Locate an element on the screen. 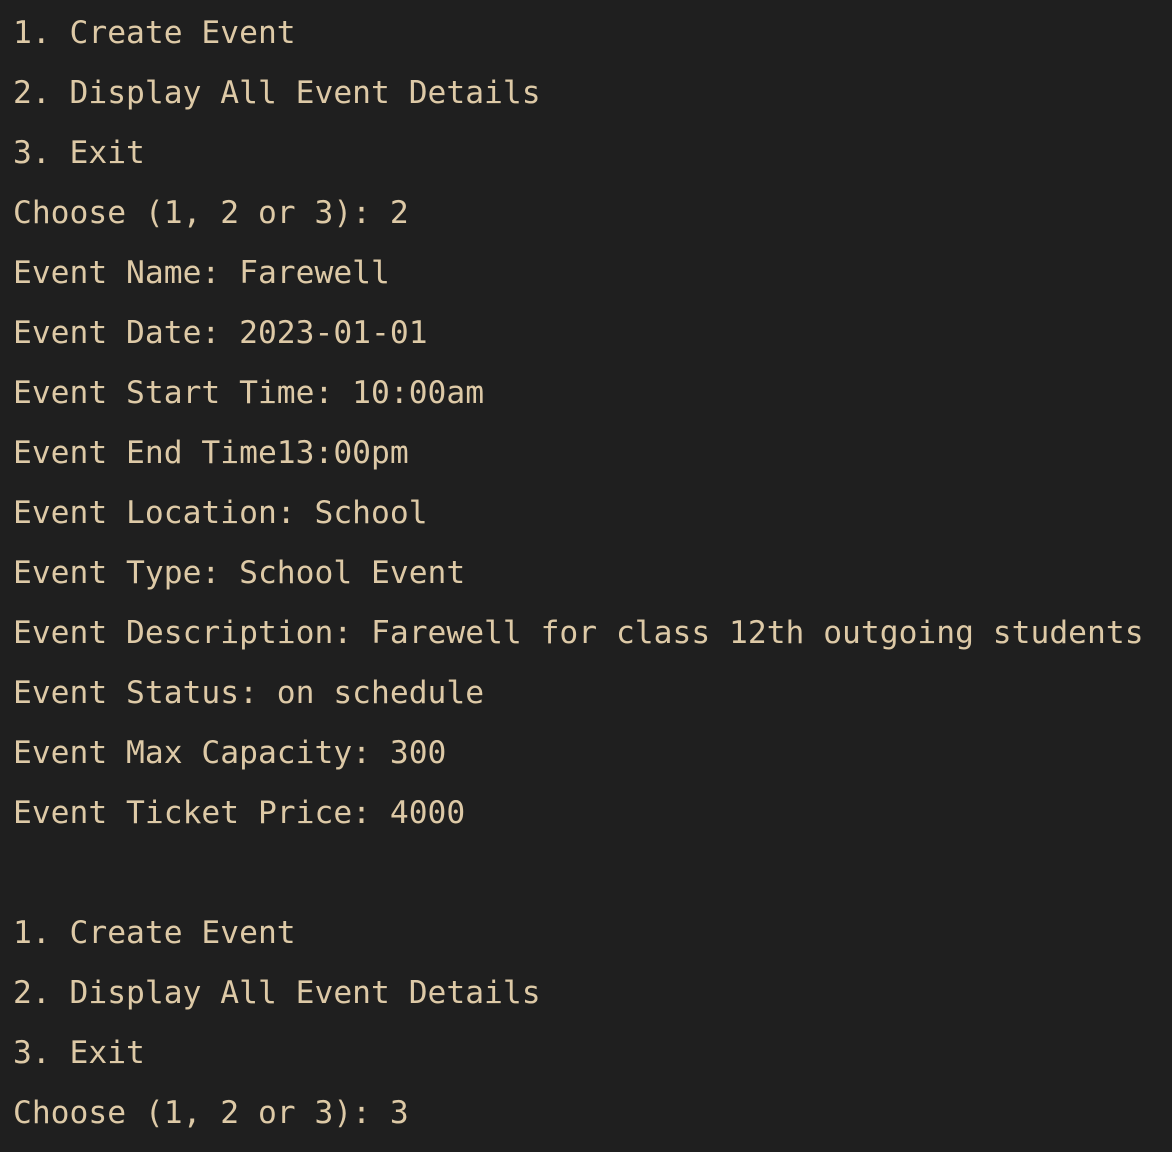  event-name-line: Event Name: Farewell is located at coordinates (201, 273).